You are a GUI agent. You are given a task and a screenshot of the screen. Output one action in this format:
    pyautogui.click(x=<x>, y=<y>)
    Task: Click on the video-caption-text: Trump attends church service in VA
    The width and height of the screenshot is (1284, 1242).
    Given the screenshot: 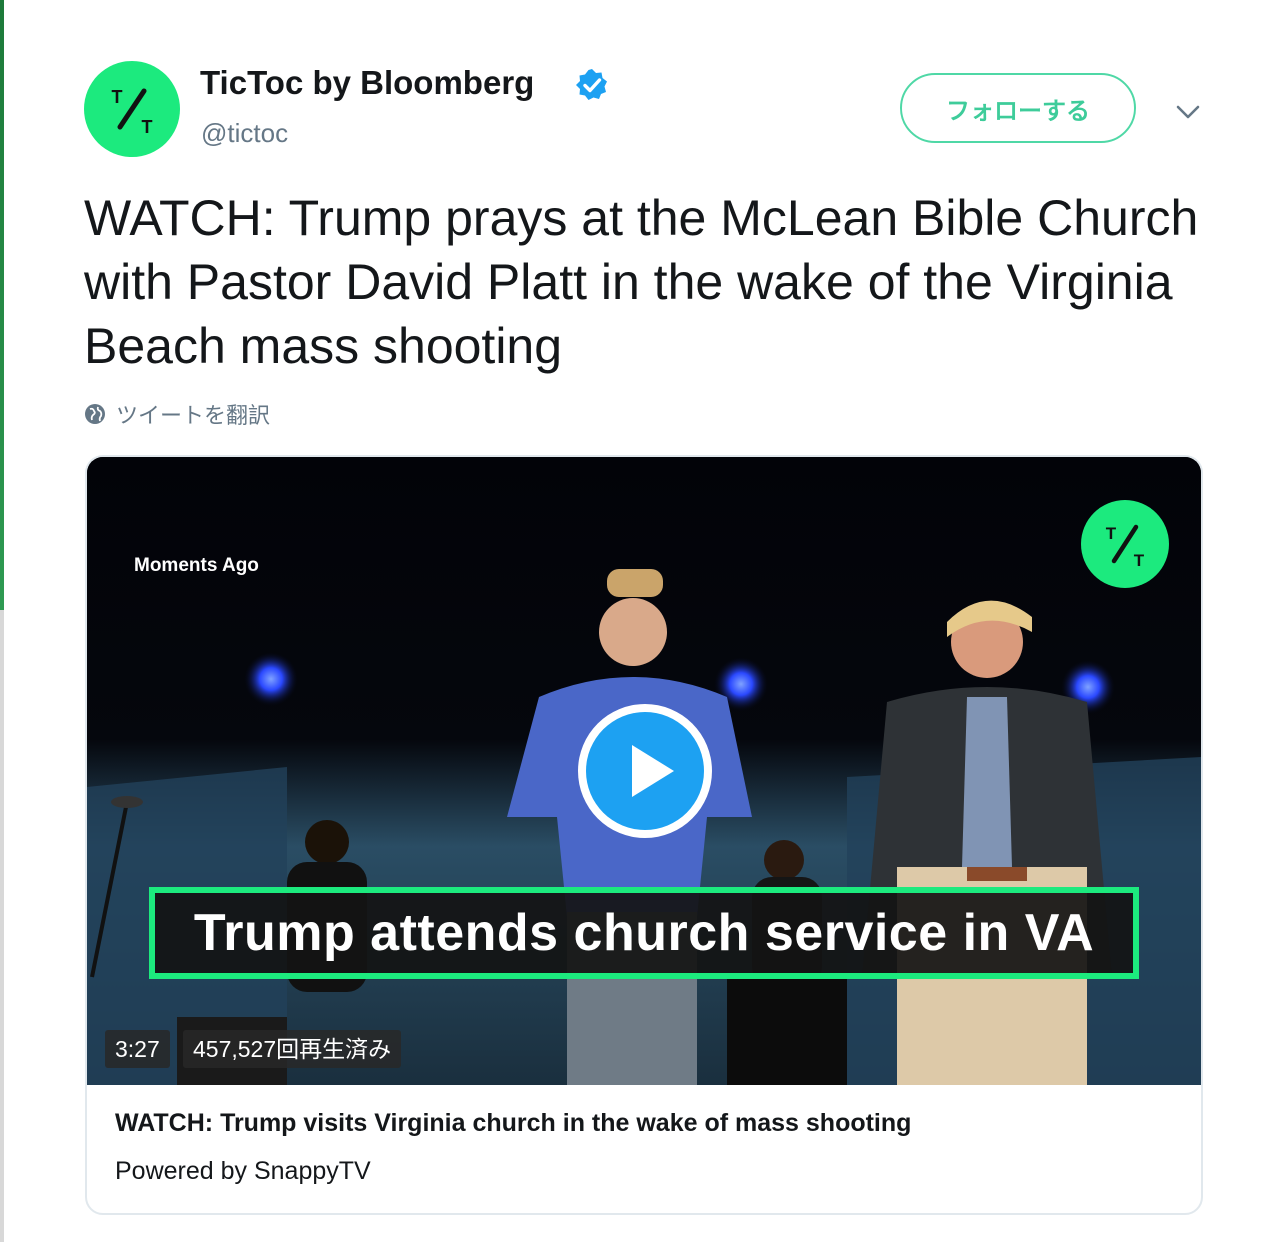 What is the action you would take?
    pyautogui.click(x=644, y=933)
    